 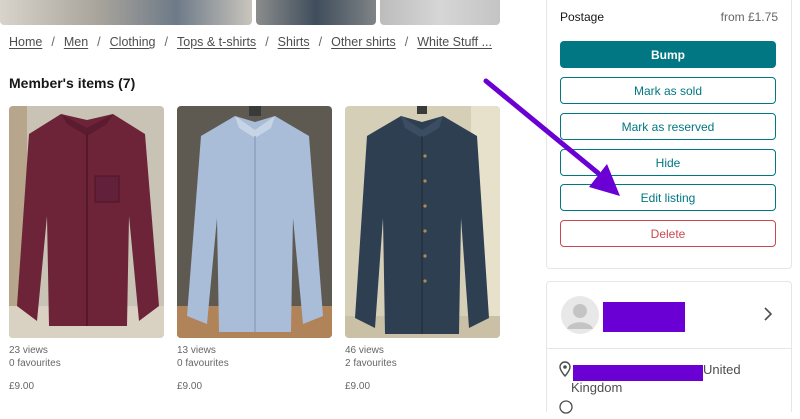 What do you see at coordinates (668, 162) in the screenshot?
I see `hide-button: Hide` at bounding box center [668, 162].